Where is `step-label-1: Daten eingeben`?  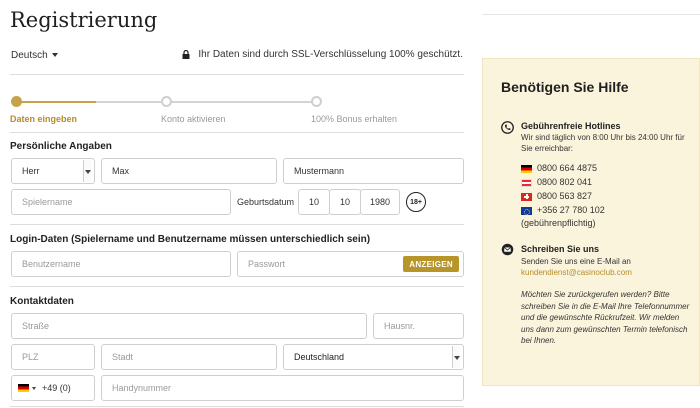
step-label-1: Daten eingeben is located at coordinates (44, 119).